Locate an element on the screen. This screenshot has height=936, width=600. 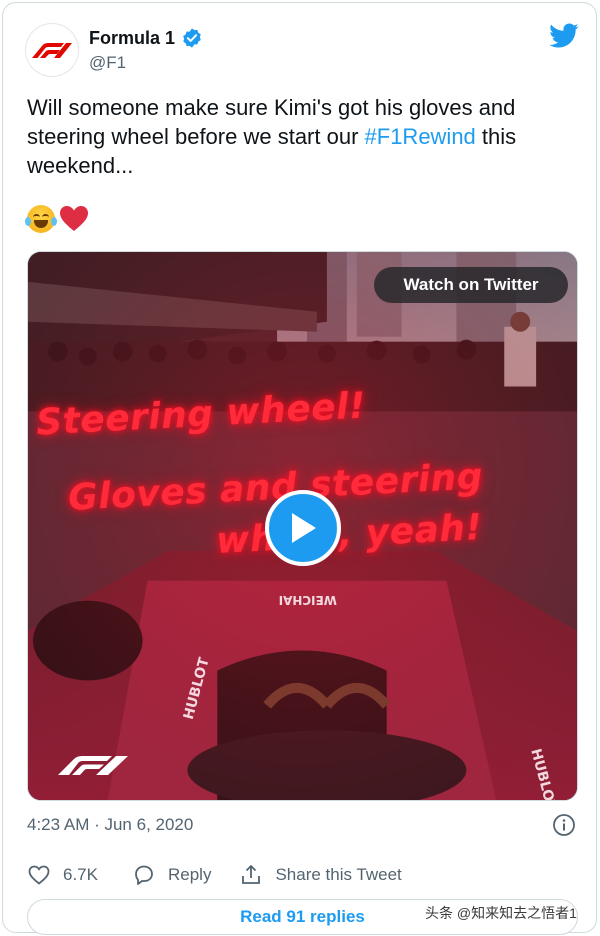
reply-action-button: Reply is located at coordinates (171, 875).